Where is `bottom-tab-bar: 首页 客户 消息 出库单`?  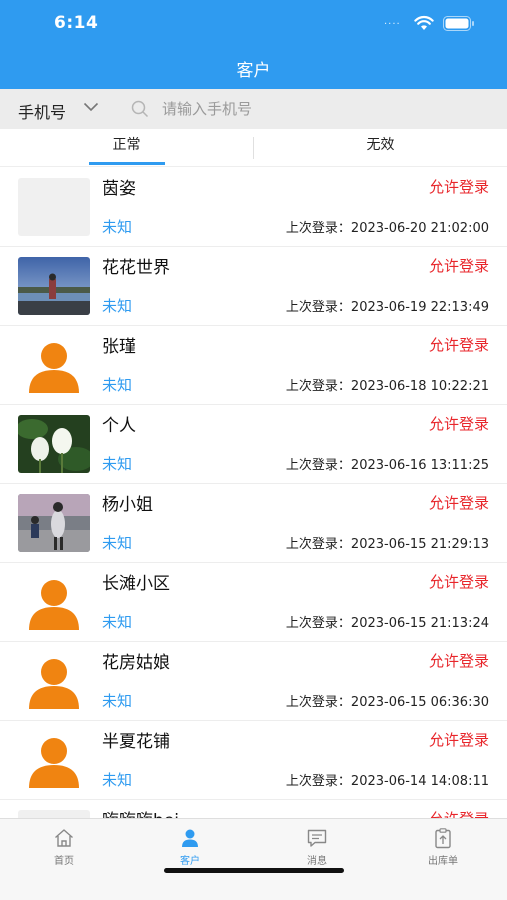
bottom-tab-bar: 首页 客户 消息 出库单 is located at coordinates (253, 859).